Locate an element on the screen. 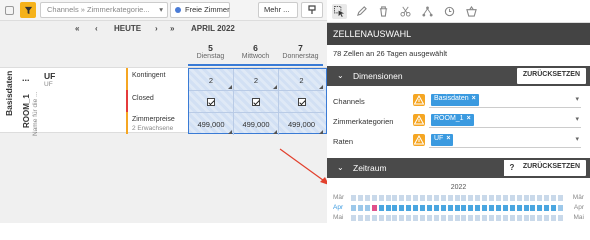 The height and width of the screenshot is (240, 590). checkbox-checked-icon is located at coordinates (256, 102).